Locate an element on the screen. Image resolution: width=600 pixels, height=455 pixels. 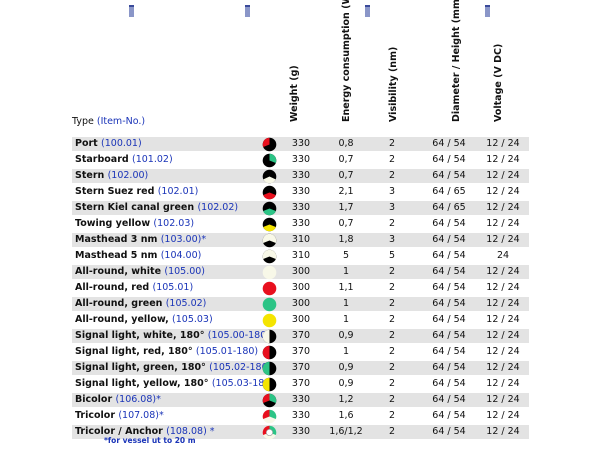
stern-suez-red-icon is located at coordinates (269, 192).